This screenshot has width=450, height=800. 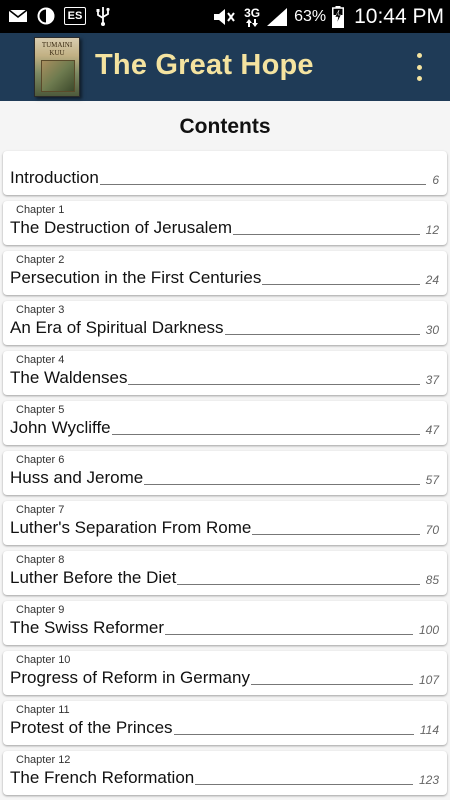 I want to click on toc-page-number: 47, so click(x=432, y=430).